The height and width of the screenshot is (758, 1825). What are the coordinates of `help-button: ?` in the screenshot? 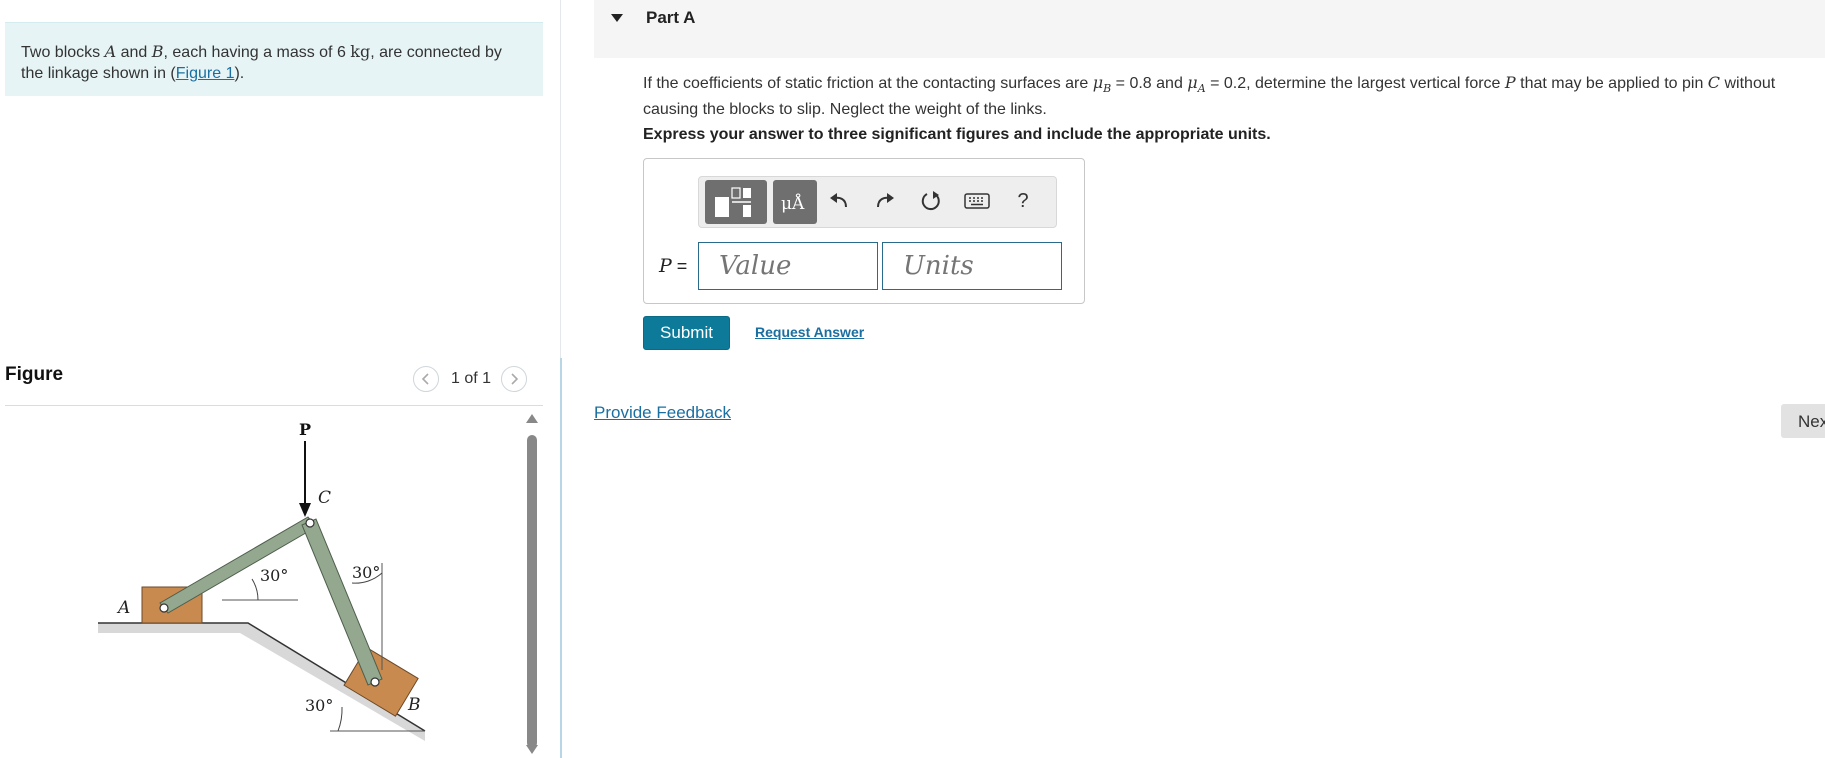 It's located at (1023, 201).